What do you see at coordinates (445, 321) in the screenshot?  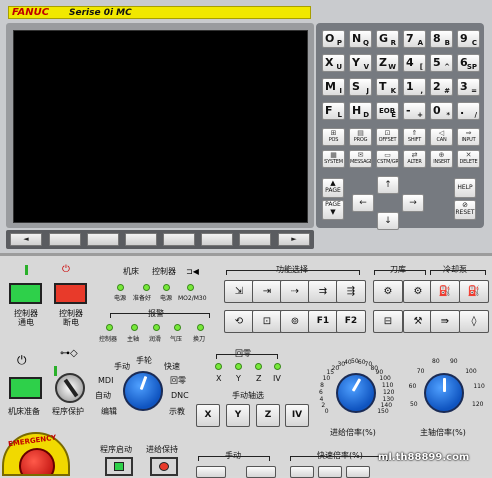 I see `air-blow-button: ⇛` at bounding box center [445, 321].